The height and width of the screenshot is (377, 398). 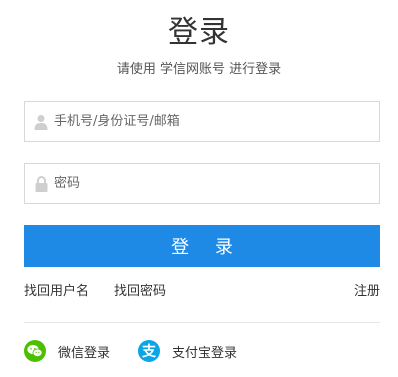 I want to click on login-button: 登 录, so click(x=202, y=246).